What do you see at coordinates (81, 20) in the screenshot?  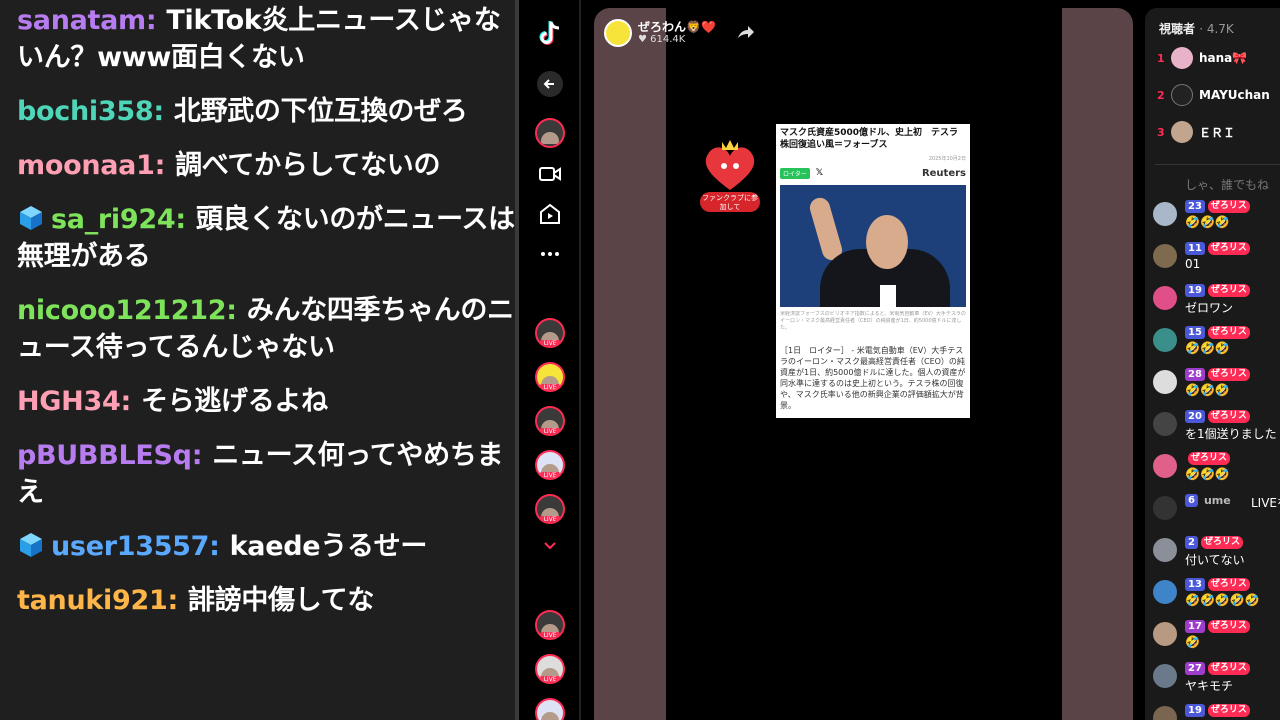 I see `chat-username: sanatam` at bounding box center [81, 20].